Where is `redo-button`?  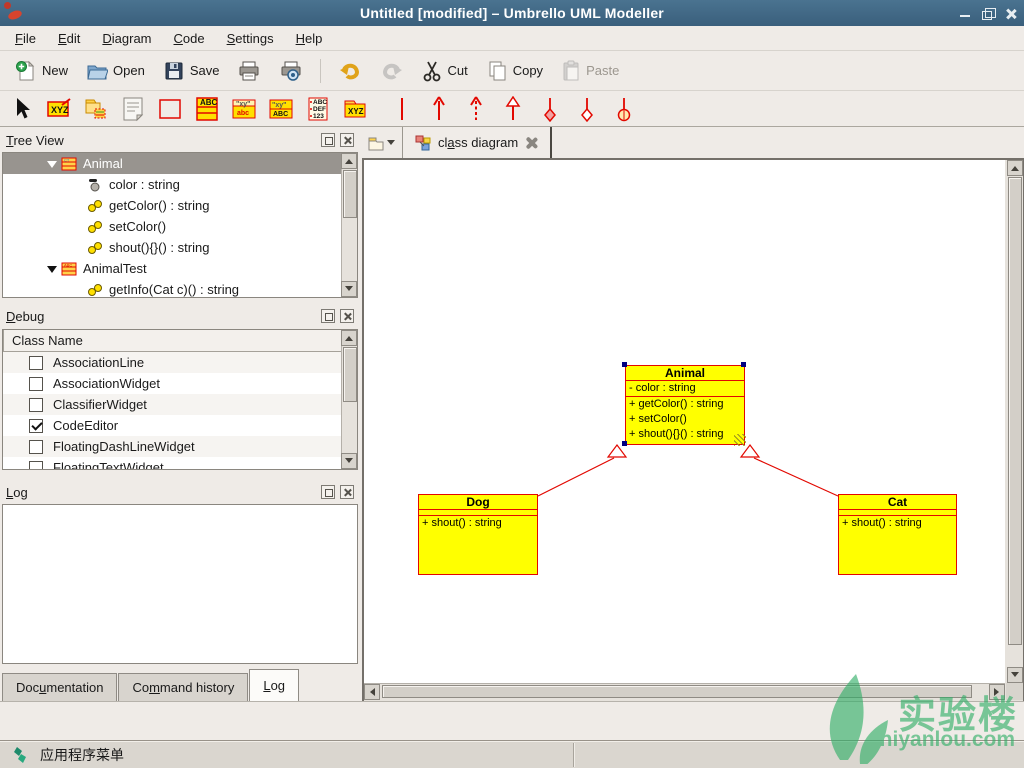
redo-button is located at coordinates (392, 71).